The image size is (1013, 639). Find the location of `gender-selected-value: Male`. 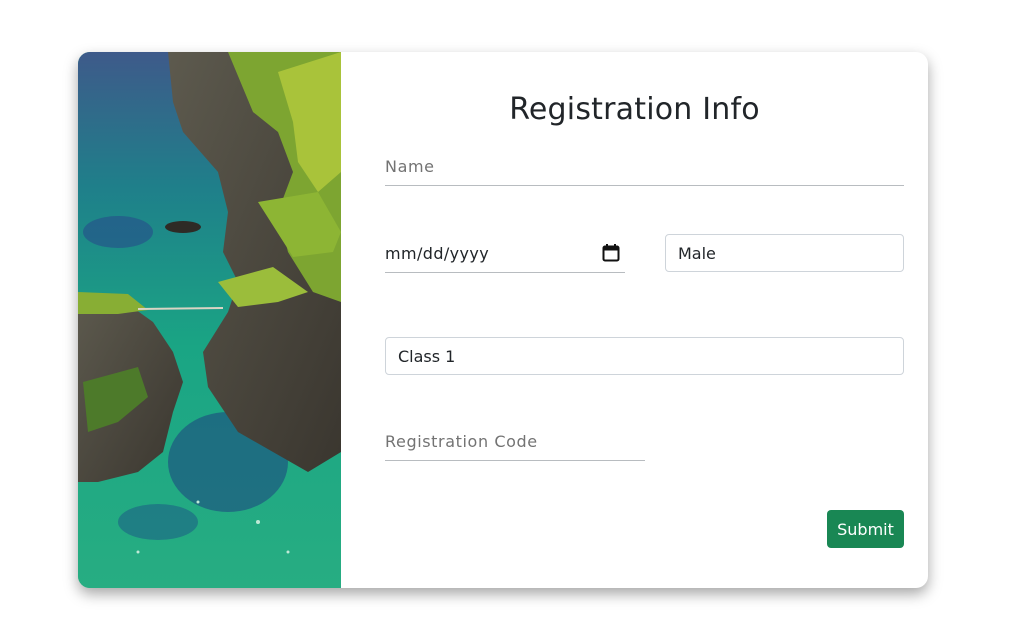

gender-selected-value: Male is located at coordinates (697, 253).